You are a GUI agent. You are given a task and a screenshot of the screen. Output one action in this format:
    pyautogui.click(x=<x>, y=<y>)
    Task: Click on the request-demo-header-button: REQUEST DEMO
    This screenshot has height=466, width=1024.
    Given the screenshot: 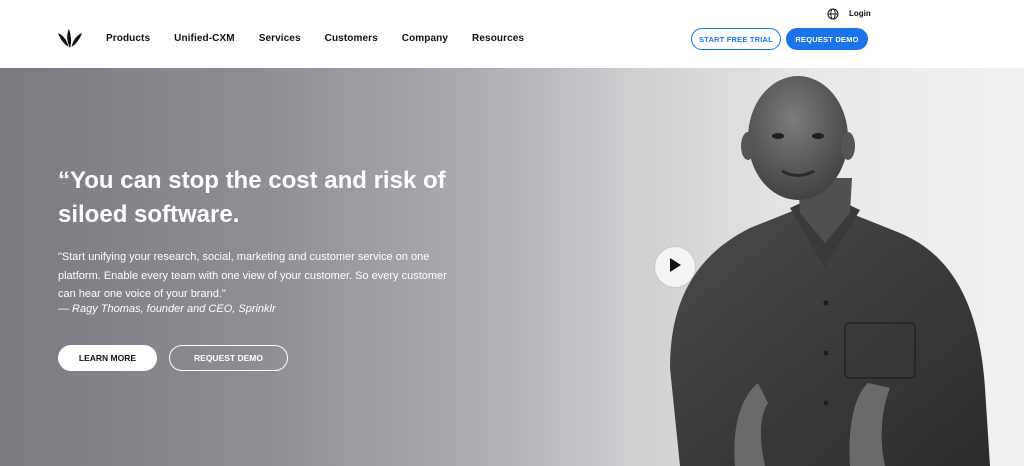 What is the action you would take?
    pyautogui.click(x=827, y=39)
    